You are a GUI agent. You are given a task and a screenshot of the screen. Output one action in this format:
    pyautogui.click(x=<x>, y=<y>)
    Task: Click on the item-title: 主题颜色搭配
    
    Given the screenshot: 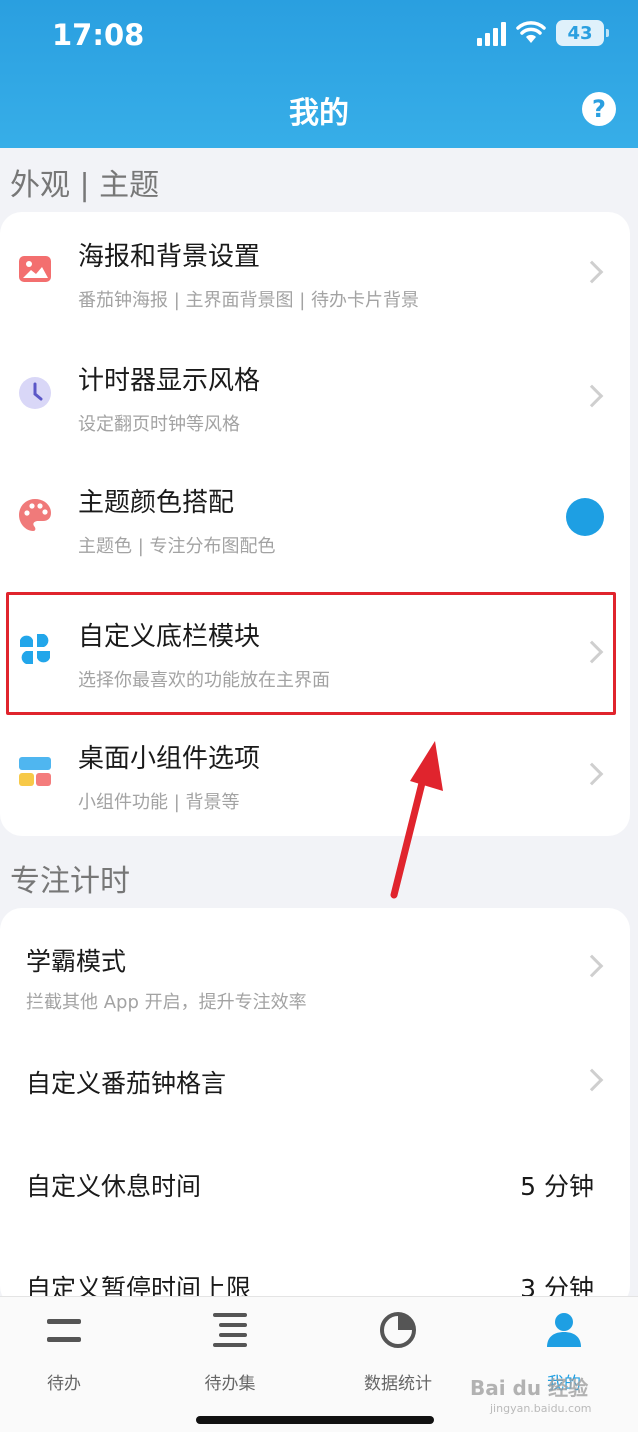 What is the action you would take?
    pyautogui.click(x=156, y=503)
    